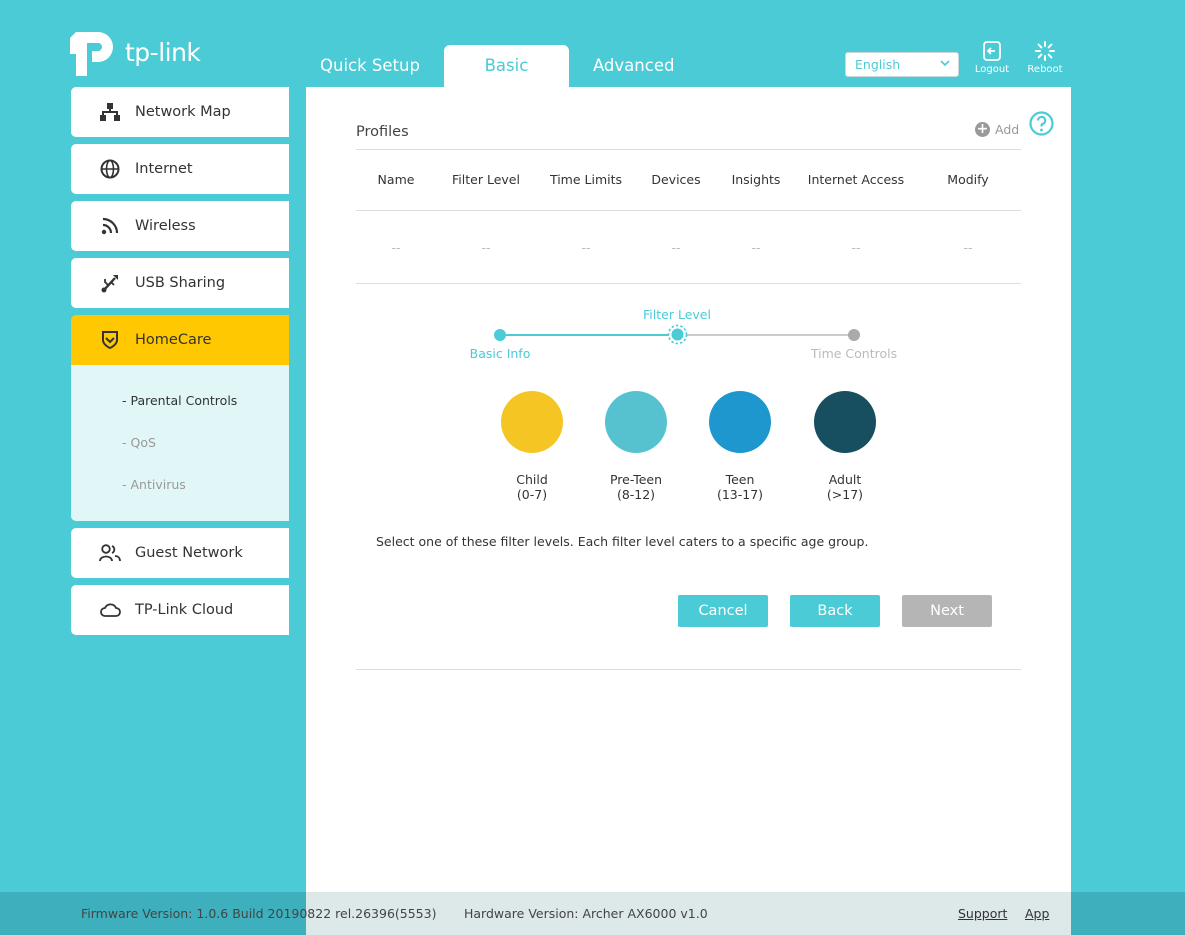 The image size is (1185, 935). I want to click on logout-label: Logout, so click(992, 69).